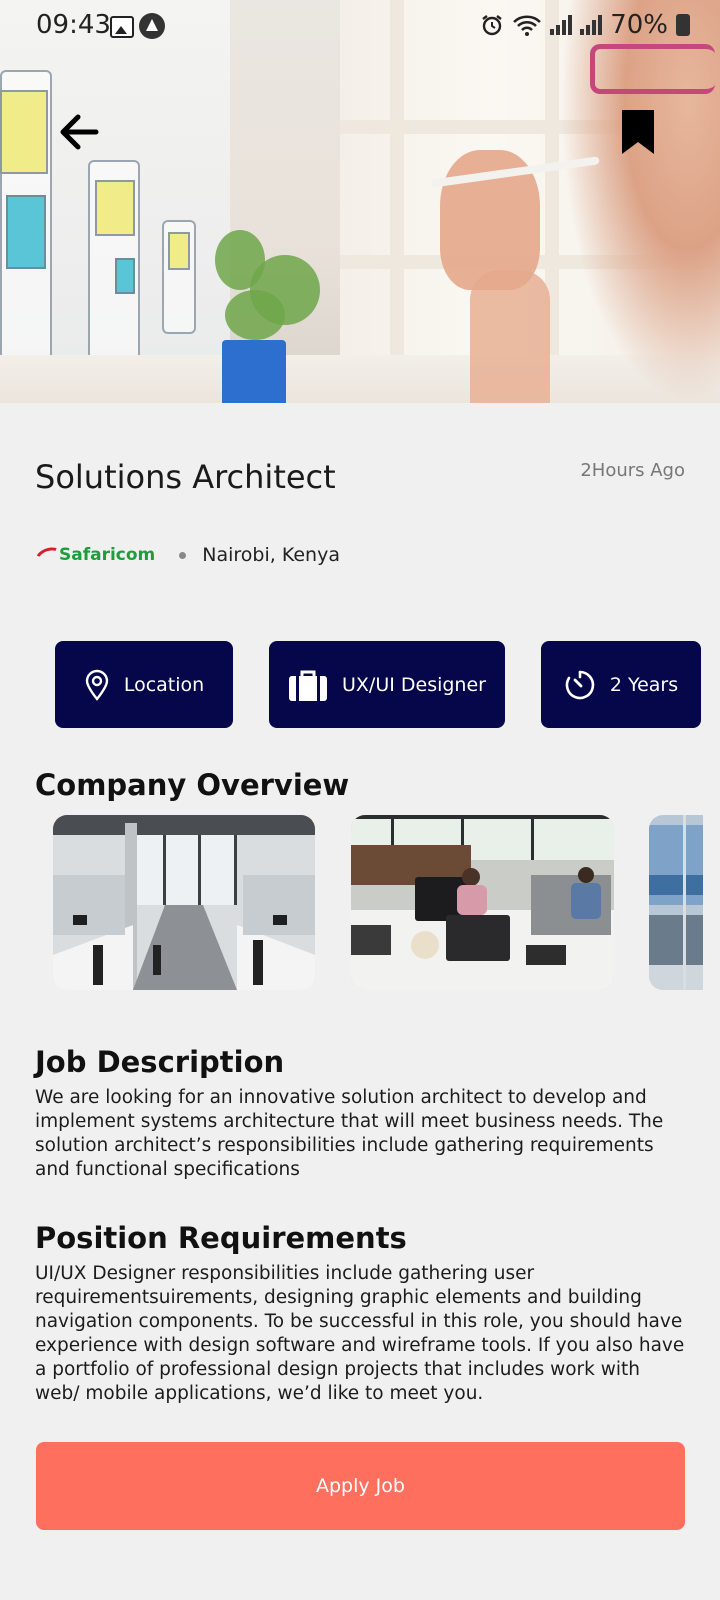  What do you see at coordinates (308, 685) in the screenshot?
I see `briefcase-icon` at bounding box center [308, 685].